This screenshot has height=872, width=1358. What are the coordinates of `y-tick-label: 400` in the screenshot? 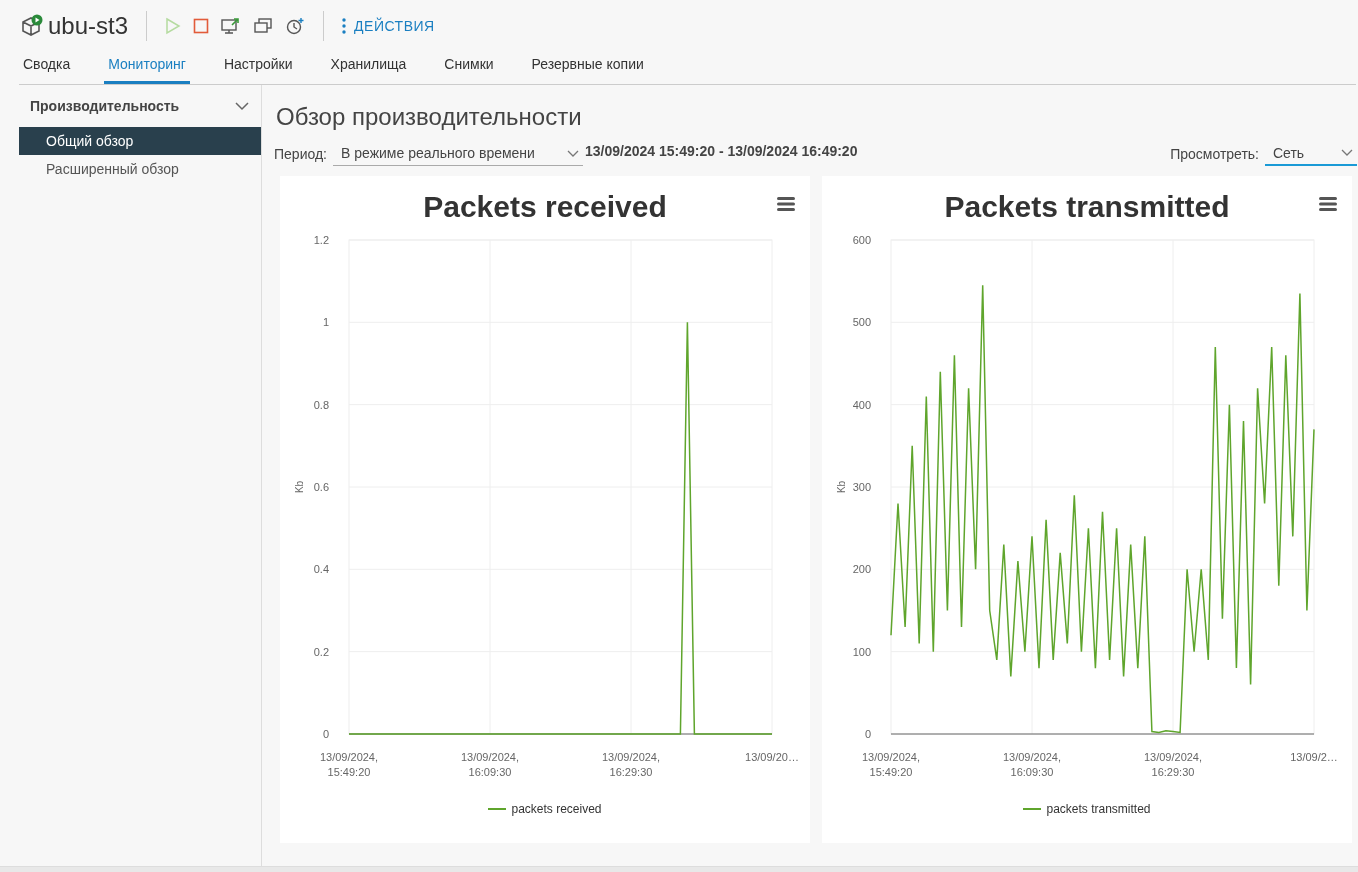 It's located at (861, 404).